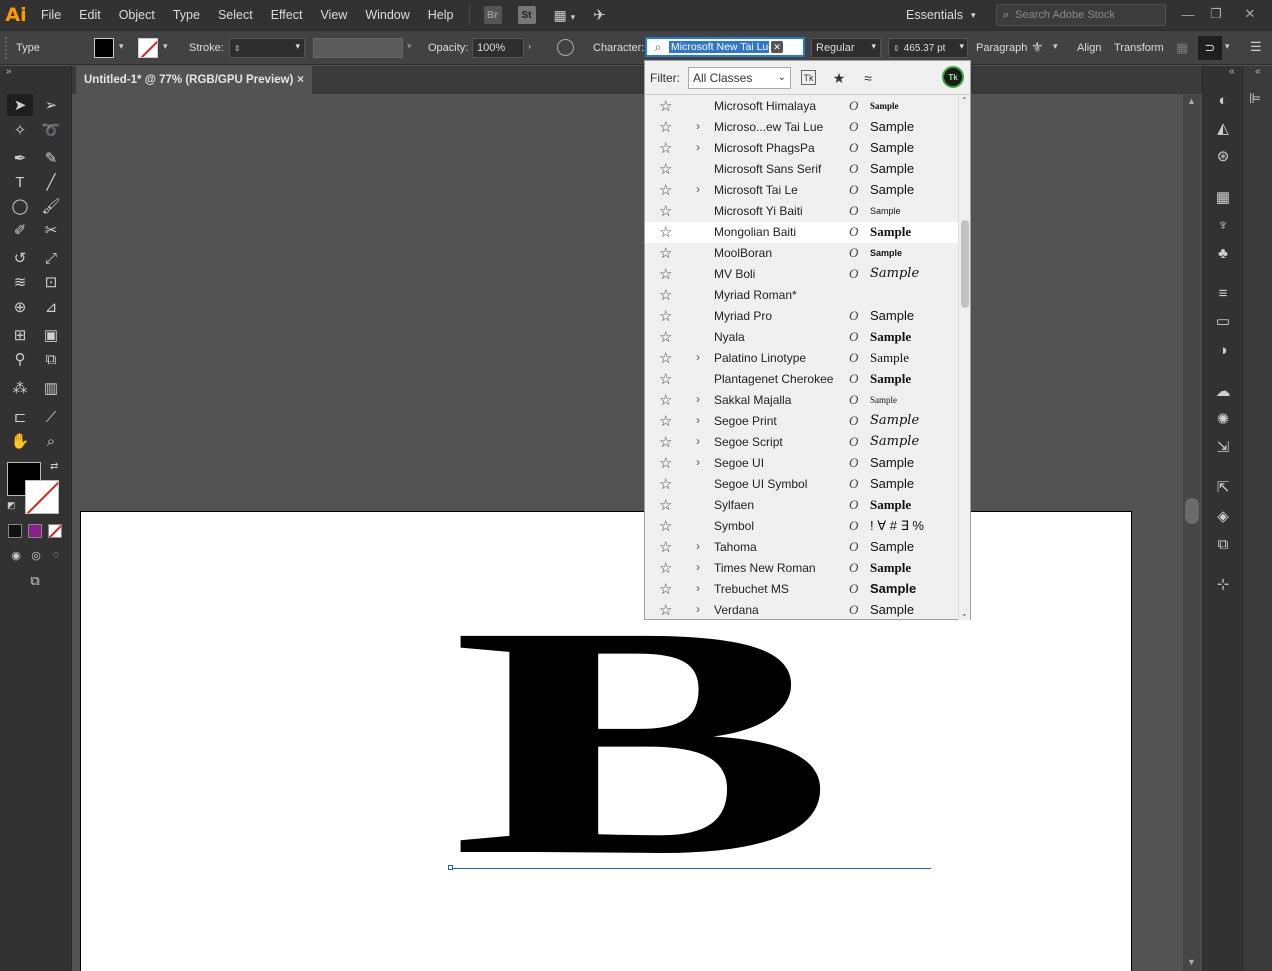  What do you see at coordinates (51, 230) in the screenshot?
I see `scissors-tool-icon: ✂` at bounding box center [51, 230].